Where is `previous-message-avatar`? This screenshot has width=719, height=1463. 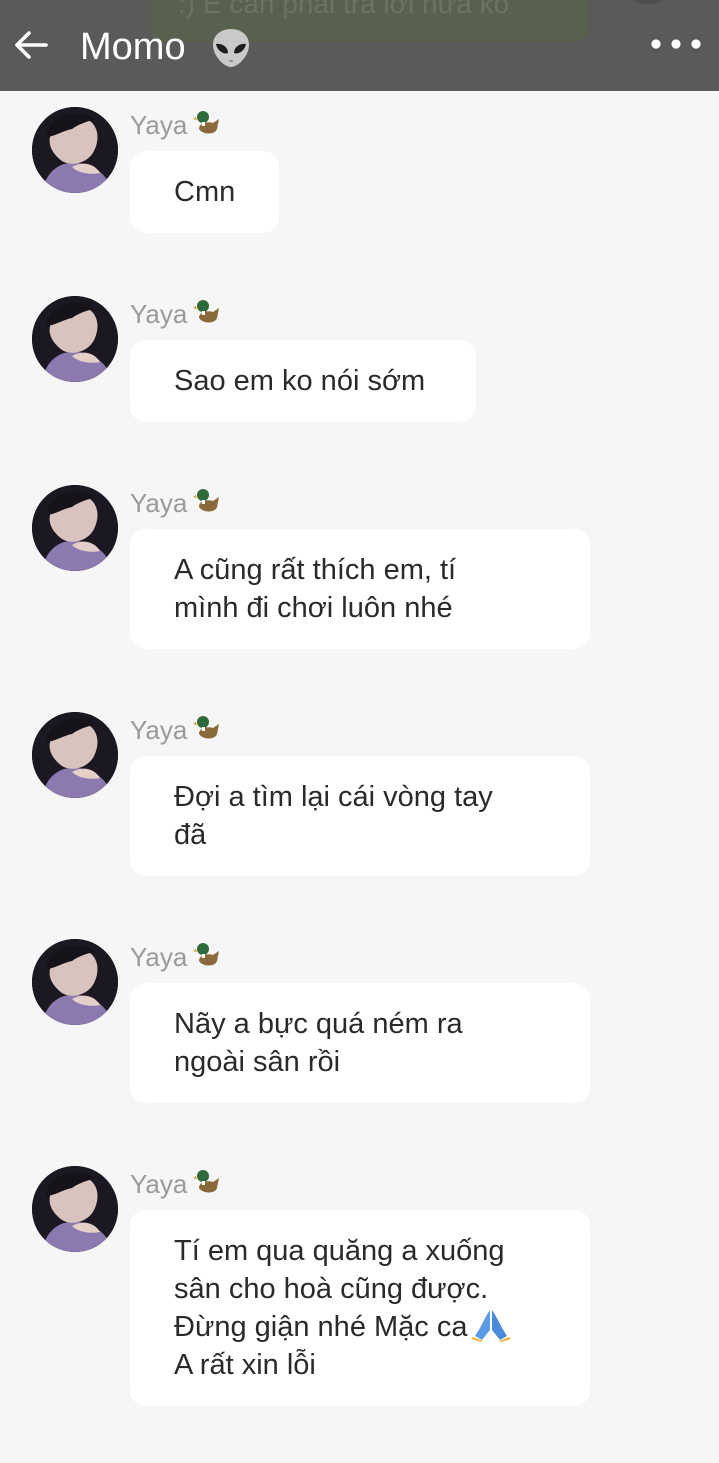 previous-message-avatar is located at coordinates (648, 2).